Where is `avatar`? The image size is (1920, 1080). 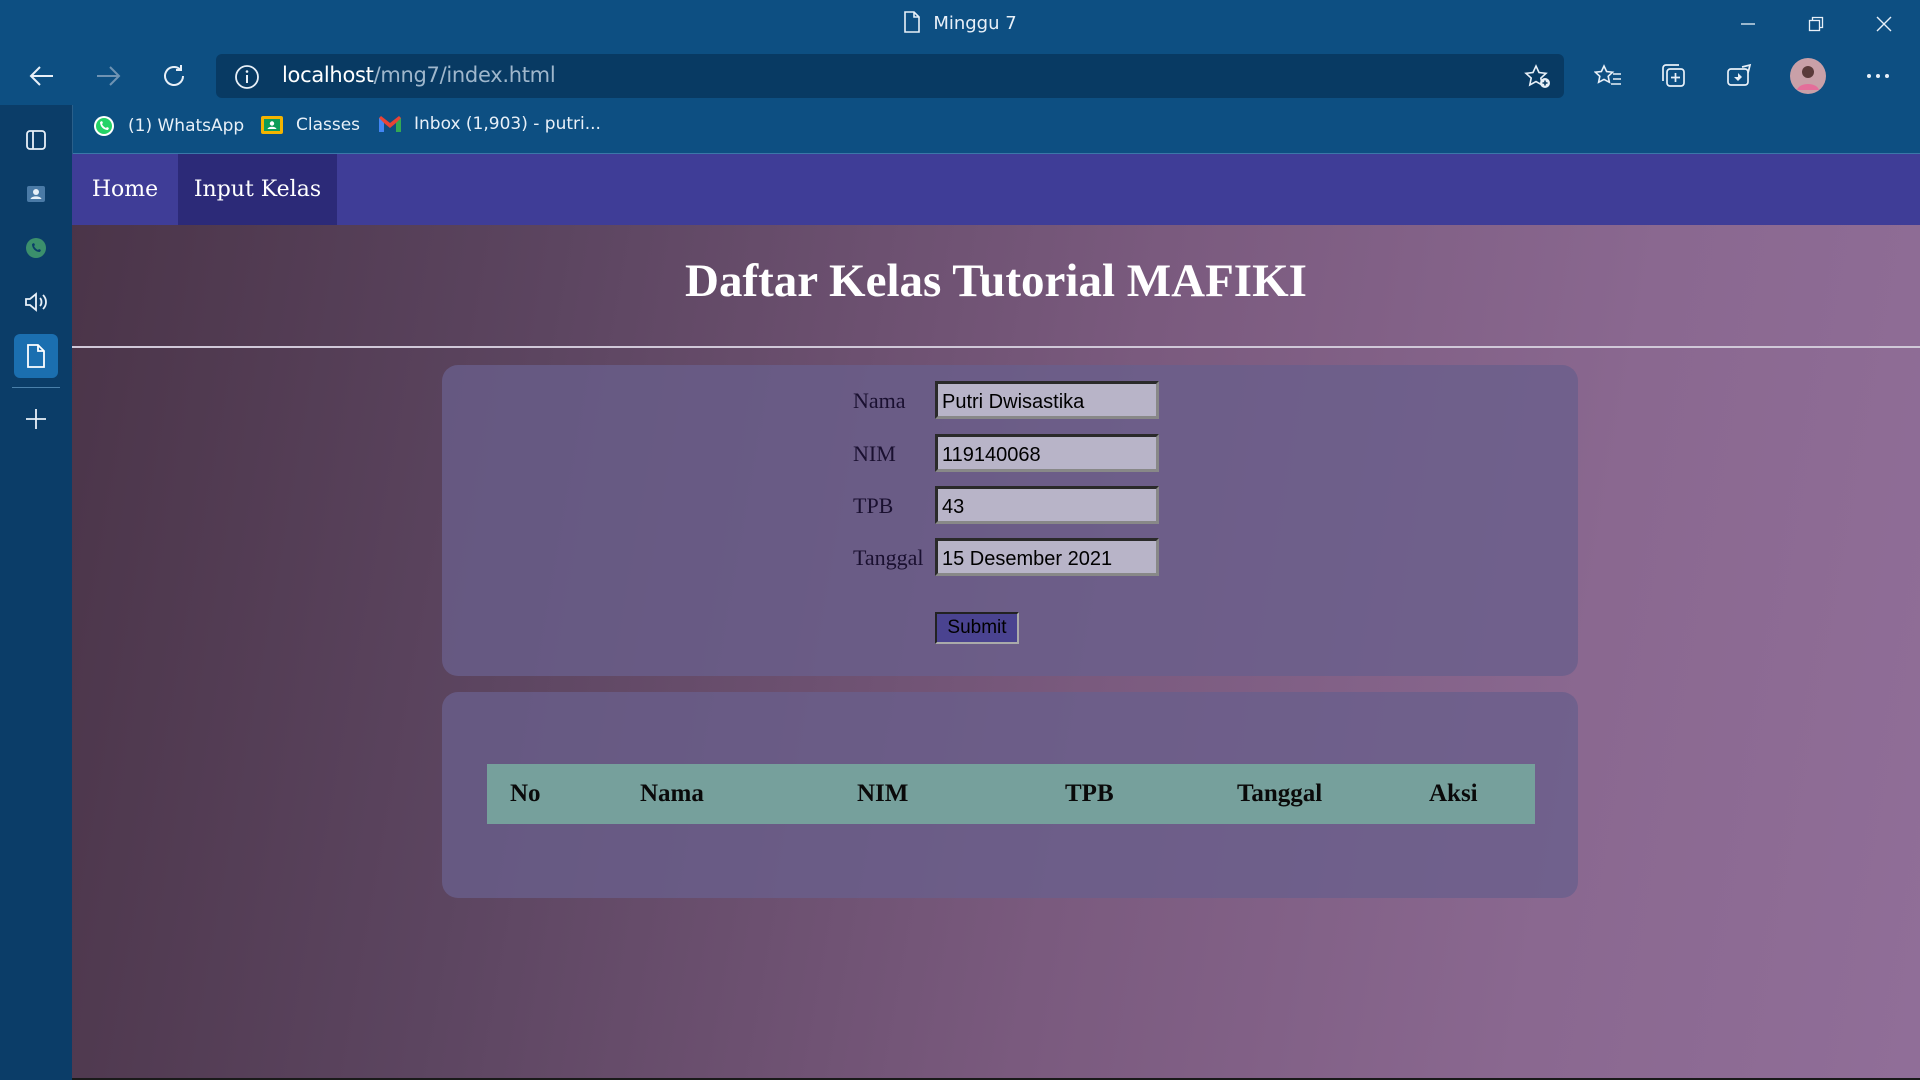
avatar is located at coordinates (1808, 76).